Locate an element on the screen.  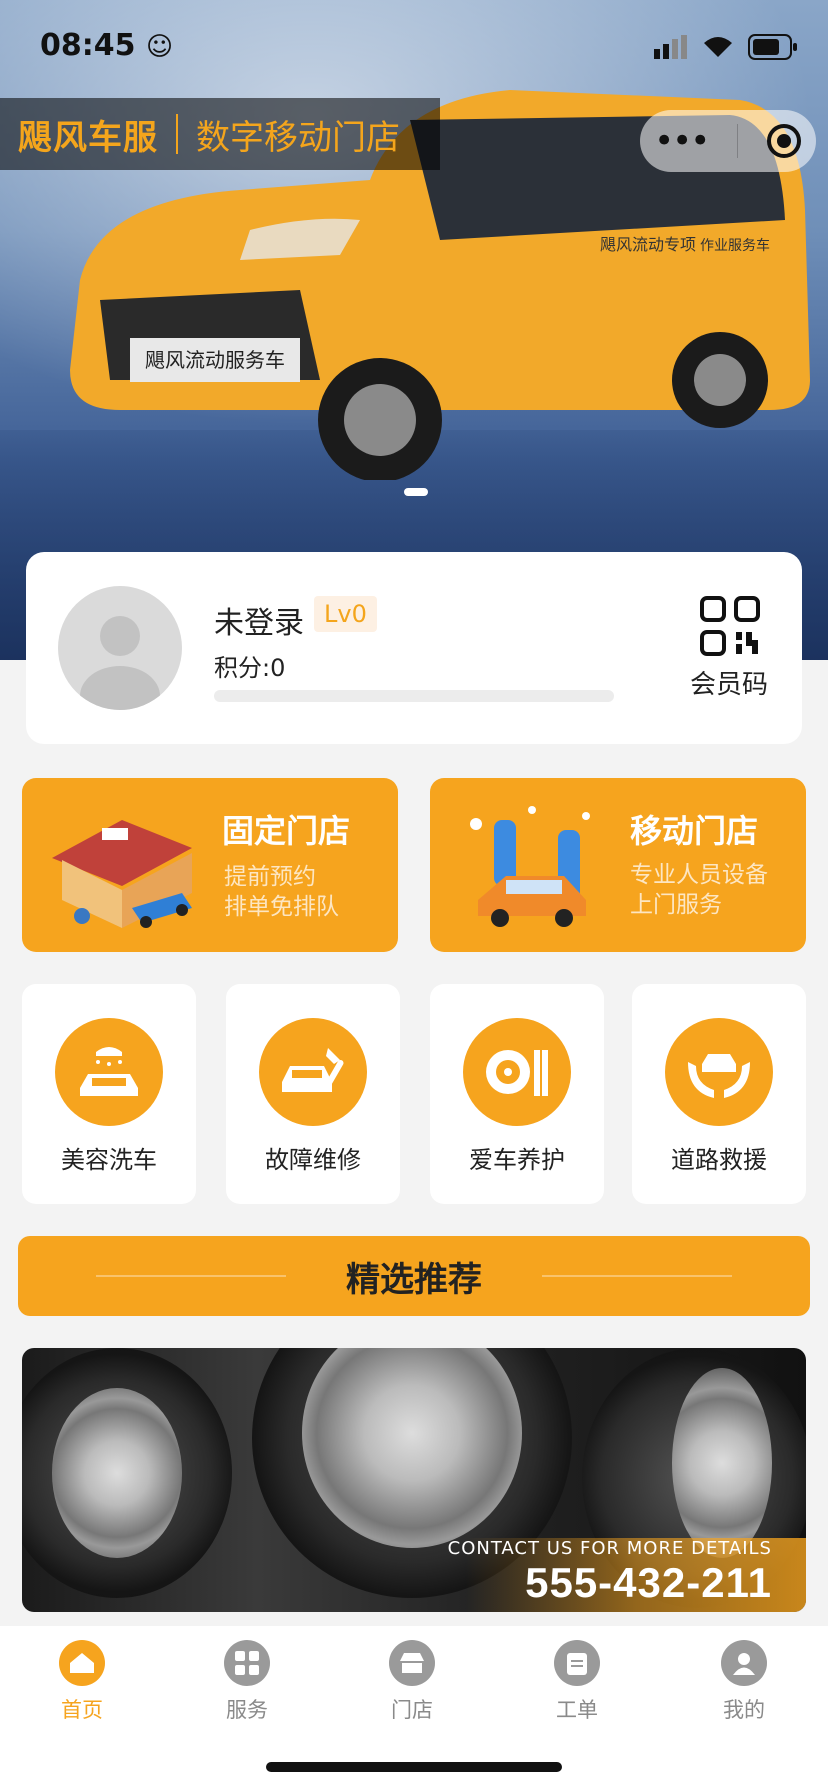
brand-subtitle: 数字移动门店 is located at coordinates (298, 137).